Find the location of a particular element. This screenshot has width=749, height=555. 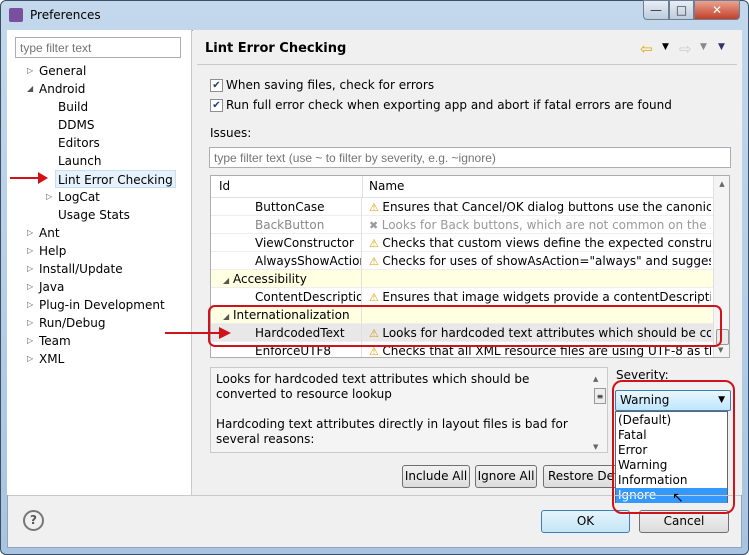

window-title: Preferences is located at coordinates (65, 15).